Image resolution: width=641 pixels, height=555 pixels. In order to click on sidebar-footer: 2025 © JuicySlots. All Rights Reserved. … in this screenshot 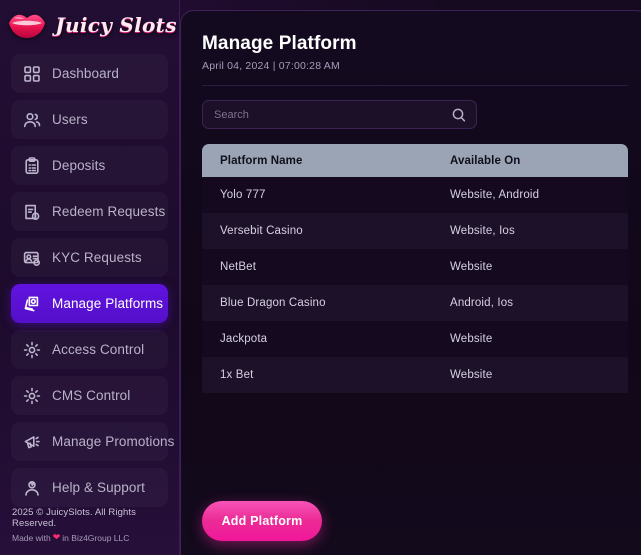, I will do `click(89, 531)`.